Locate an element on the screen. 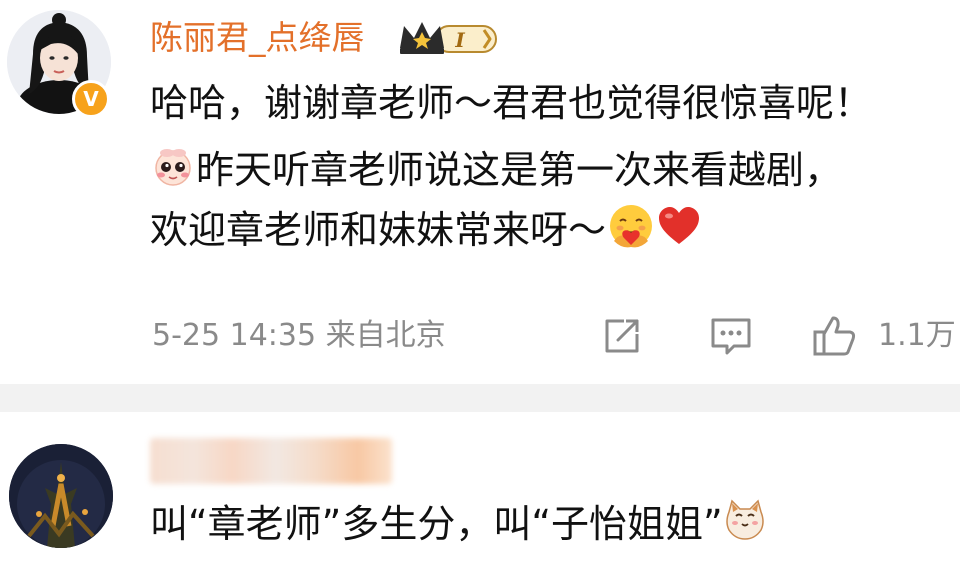  share-button is located at coordinates (622, 336).